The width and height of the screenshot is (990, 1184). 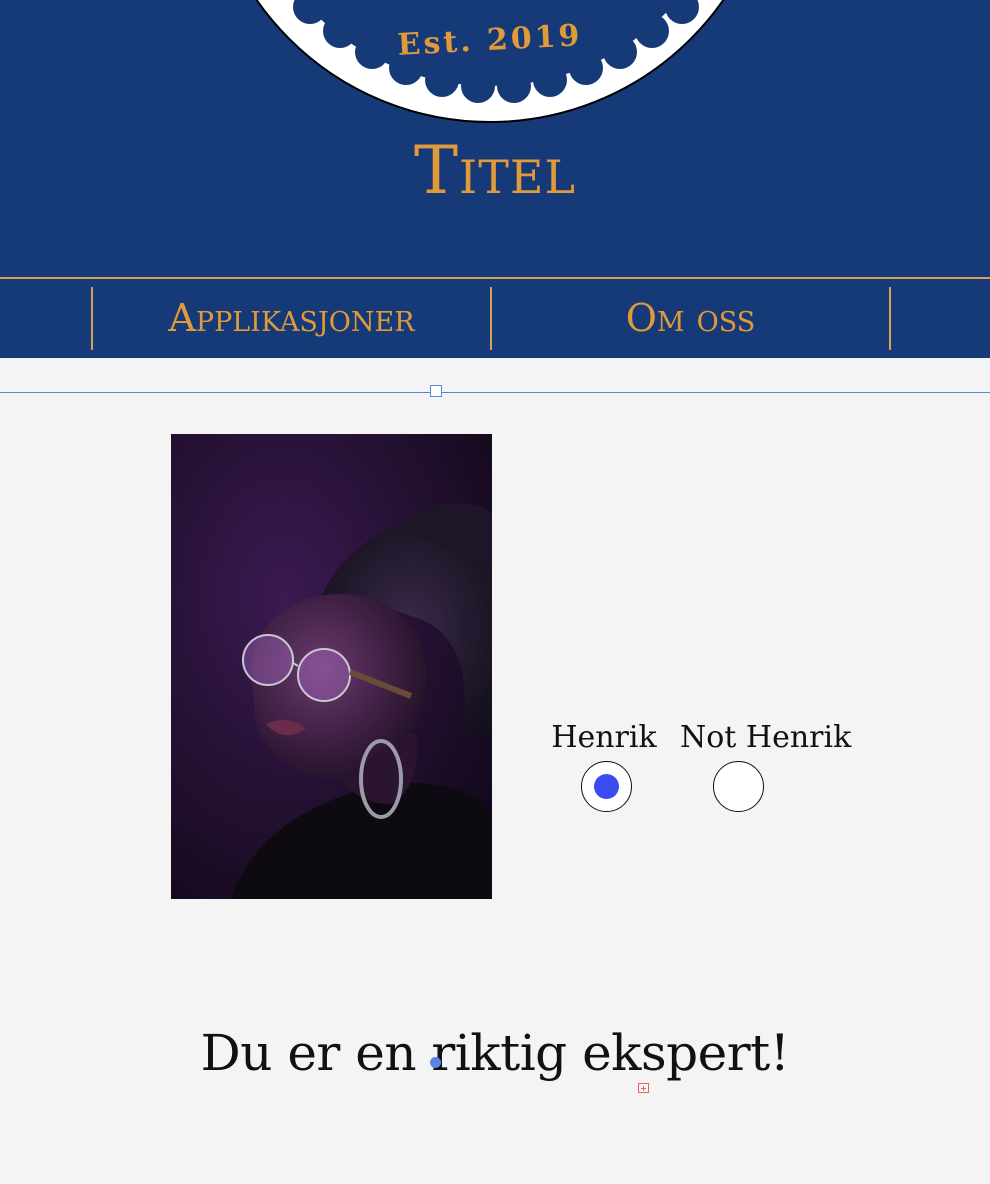 I want to click on option-label-not-henrik: Not Henrik, so click(x=766, y=737).